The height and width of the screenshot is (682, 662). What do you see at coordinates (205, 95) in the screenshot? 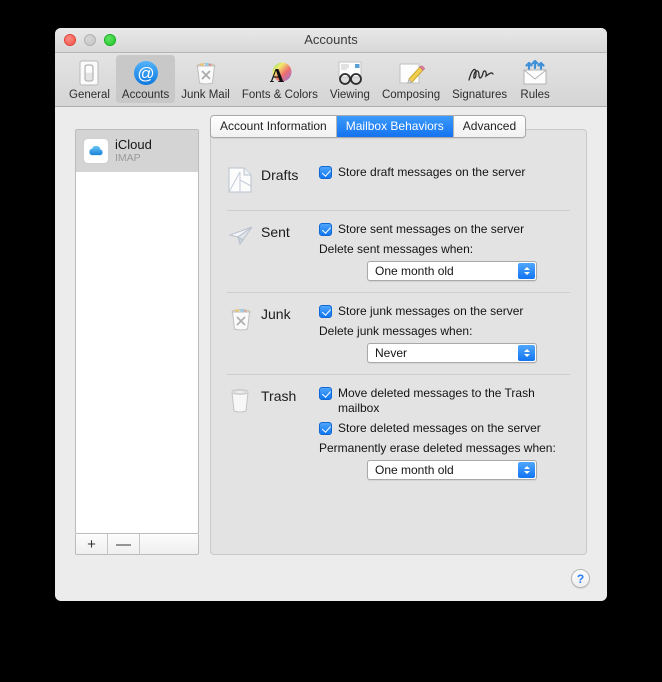
I see `toolbar-label: Junk Mail` at bounding box center [205, 95].